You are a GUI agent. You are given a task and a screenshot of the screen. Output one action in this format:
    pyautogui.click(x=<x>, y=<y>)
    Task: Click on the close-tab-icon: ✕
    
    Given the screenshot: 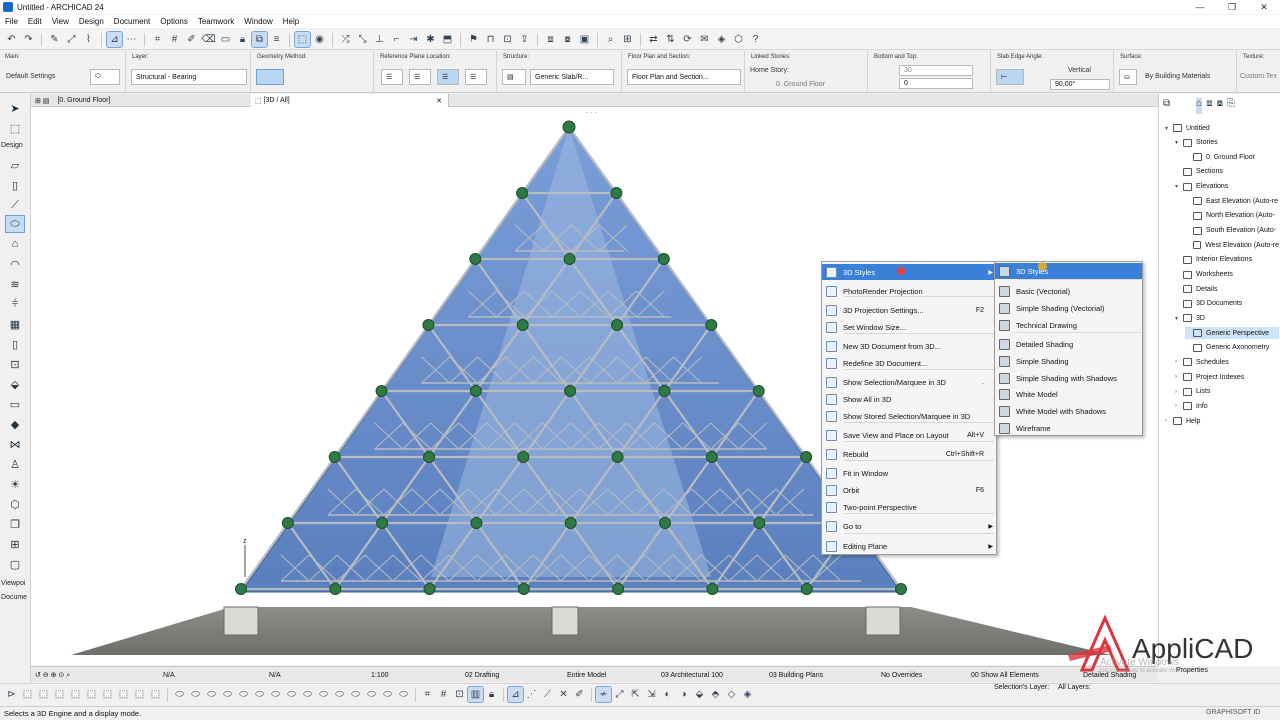 What is the action you would take?
    pyautogui.click(x=439, y=101)
    